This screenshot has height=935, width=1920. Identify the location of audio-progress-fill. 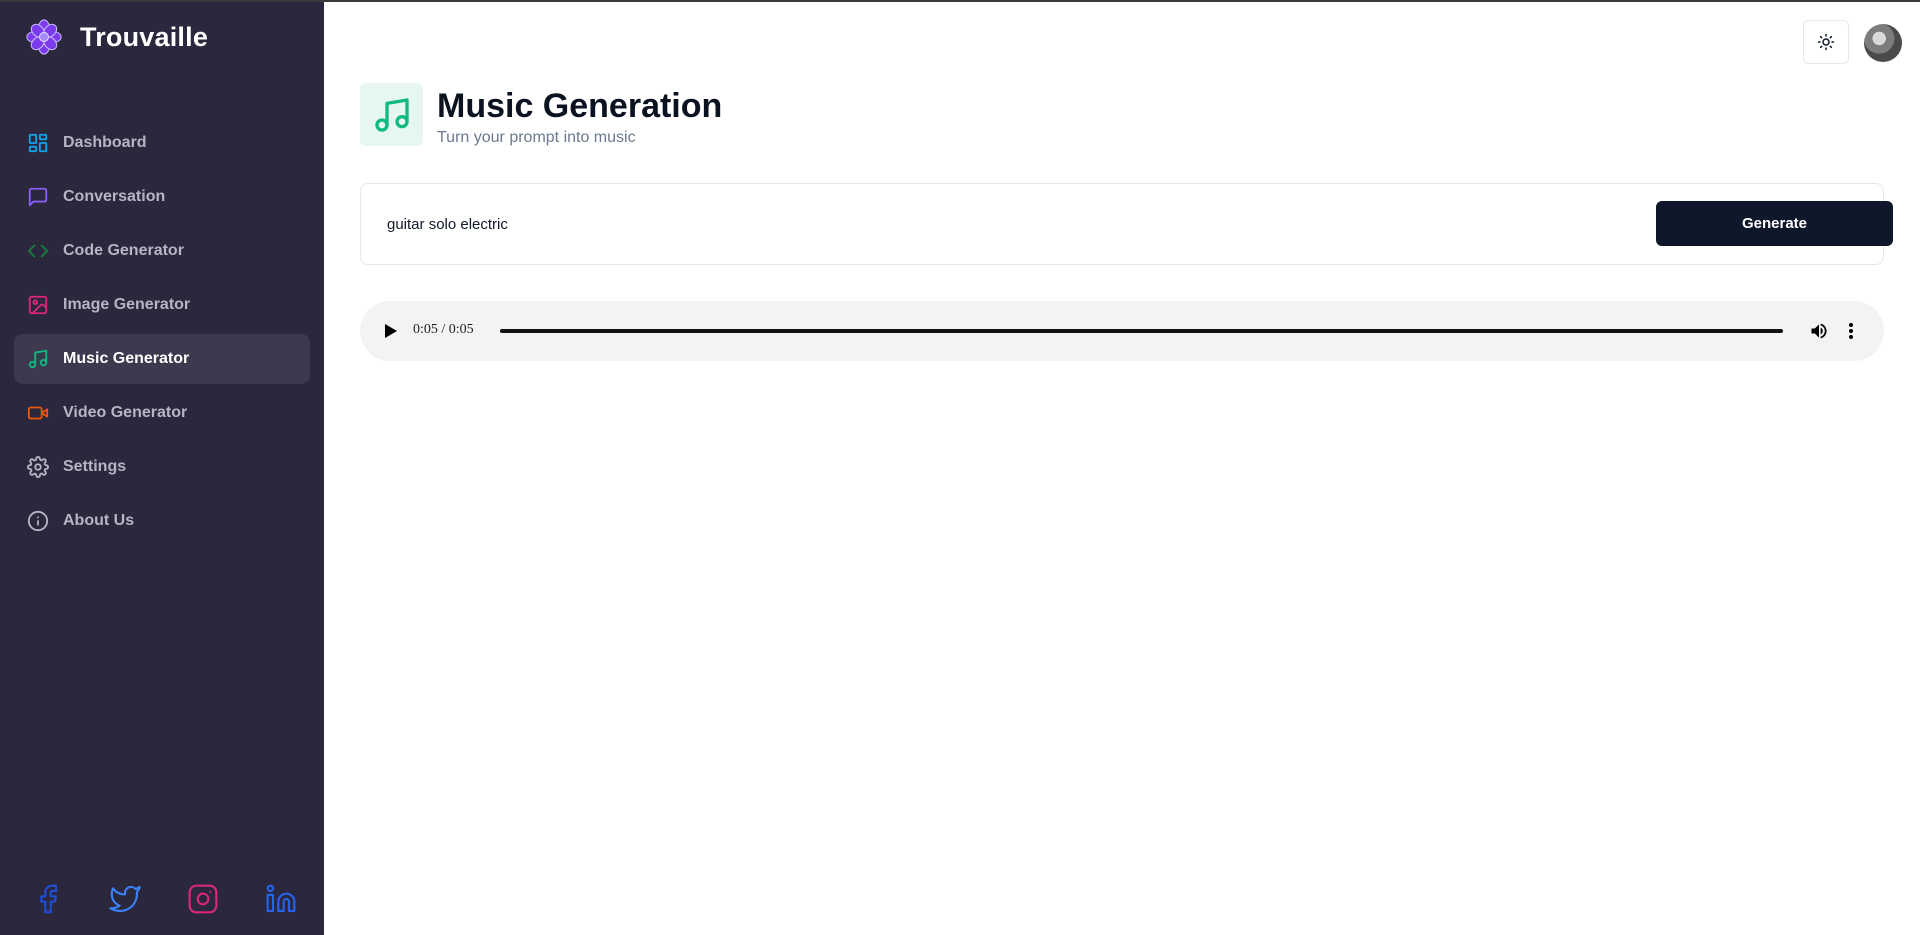
(1141, 331).